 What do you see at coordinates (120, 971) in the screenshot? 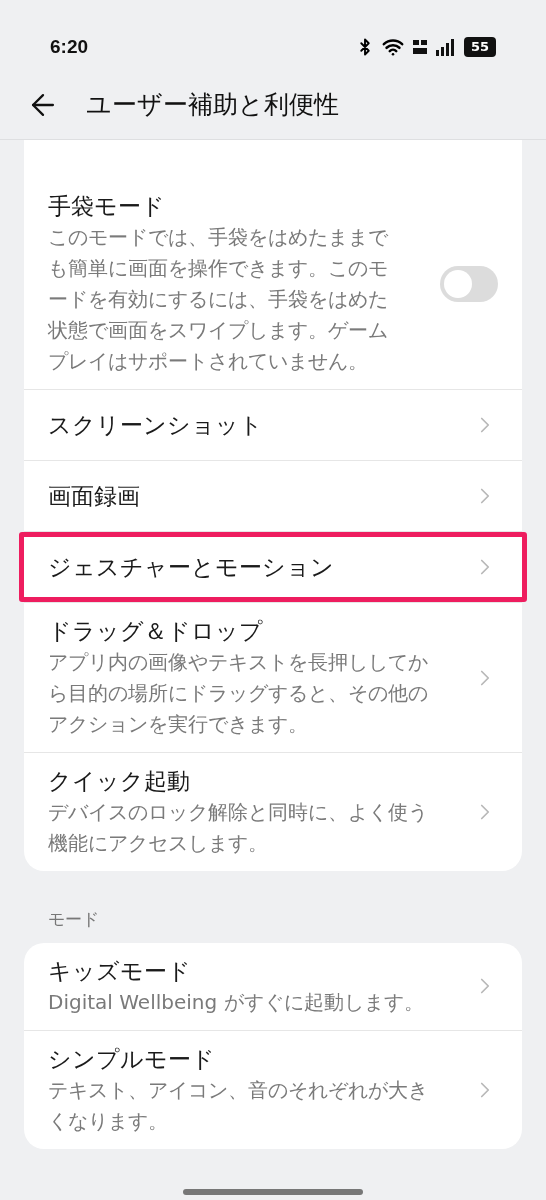
I see `row-title: キッズモード` at bounding box center [120, 971].